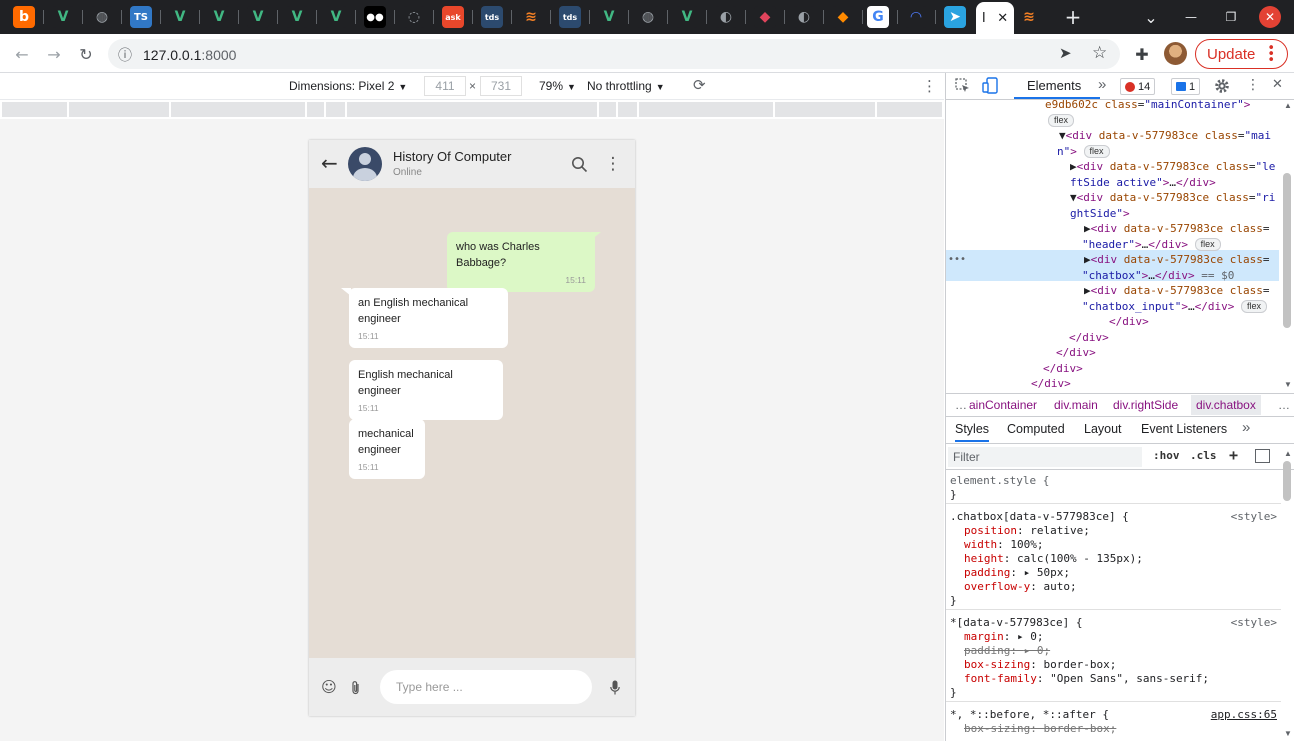 This screenshot has height=741, width=1294. I want to click on css-property: padding: ▸ 0;, so click(1007, 651).